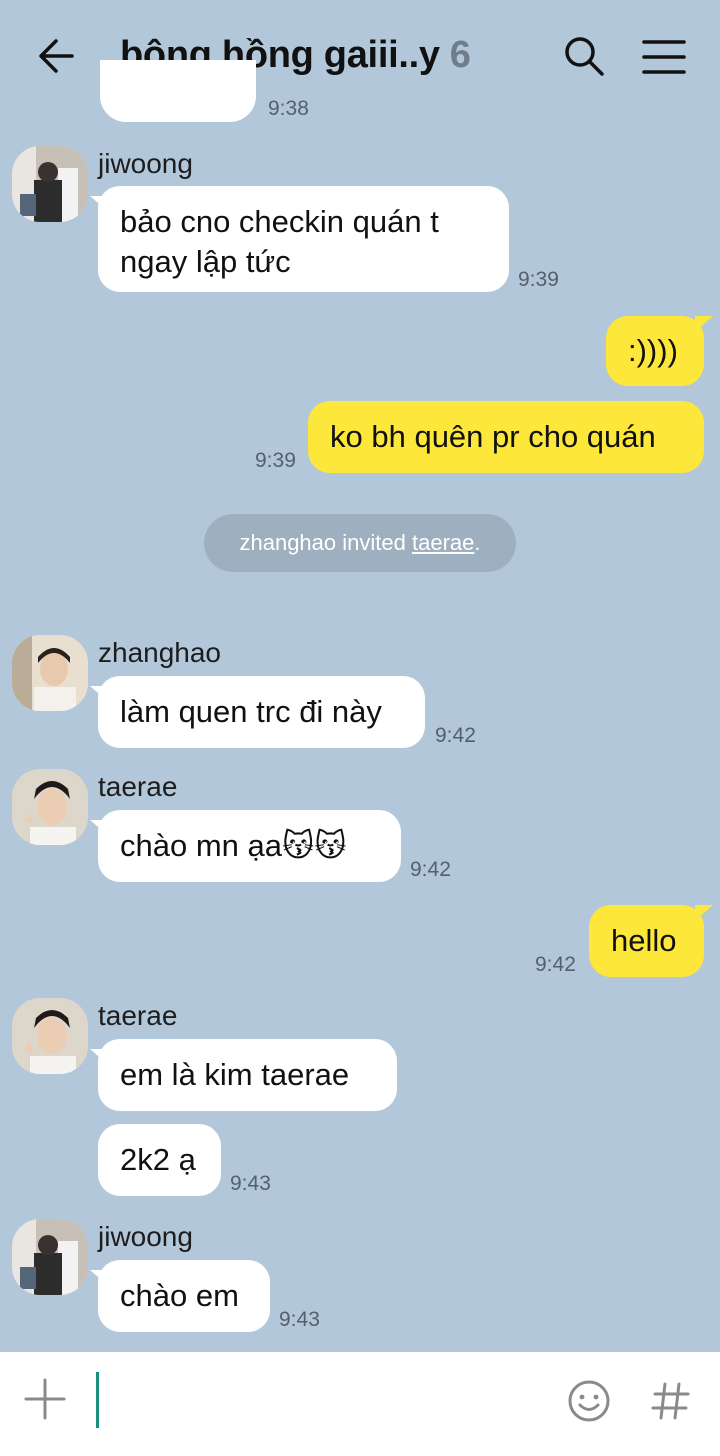 This screenshot has height=1456, width=720. I want to click on member-count: 6, so click(460, 55).